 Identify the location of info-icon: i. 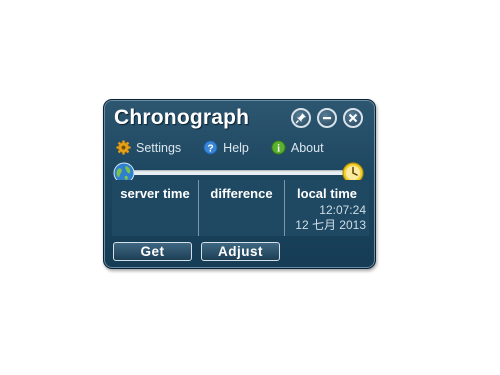
(278, 147).